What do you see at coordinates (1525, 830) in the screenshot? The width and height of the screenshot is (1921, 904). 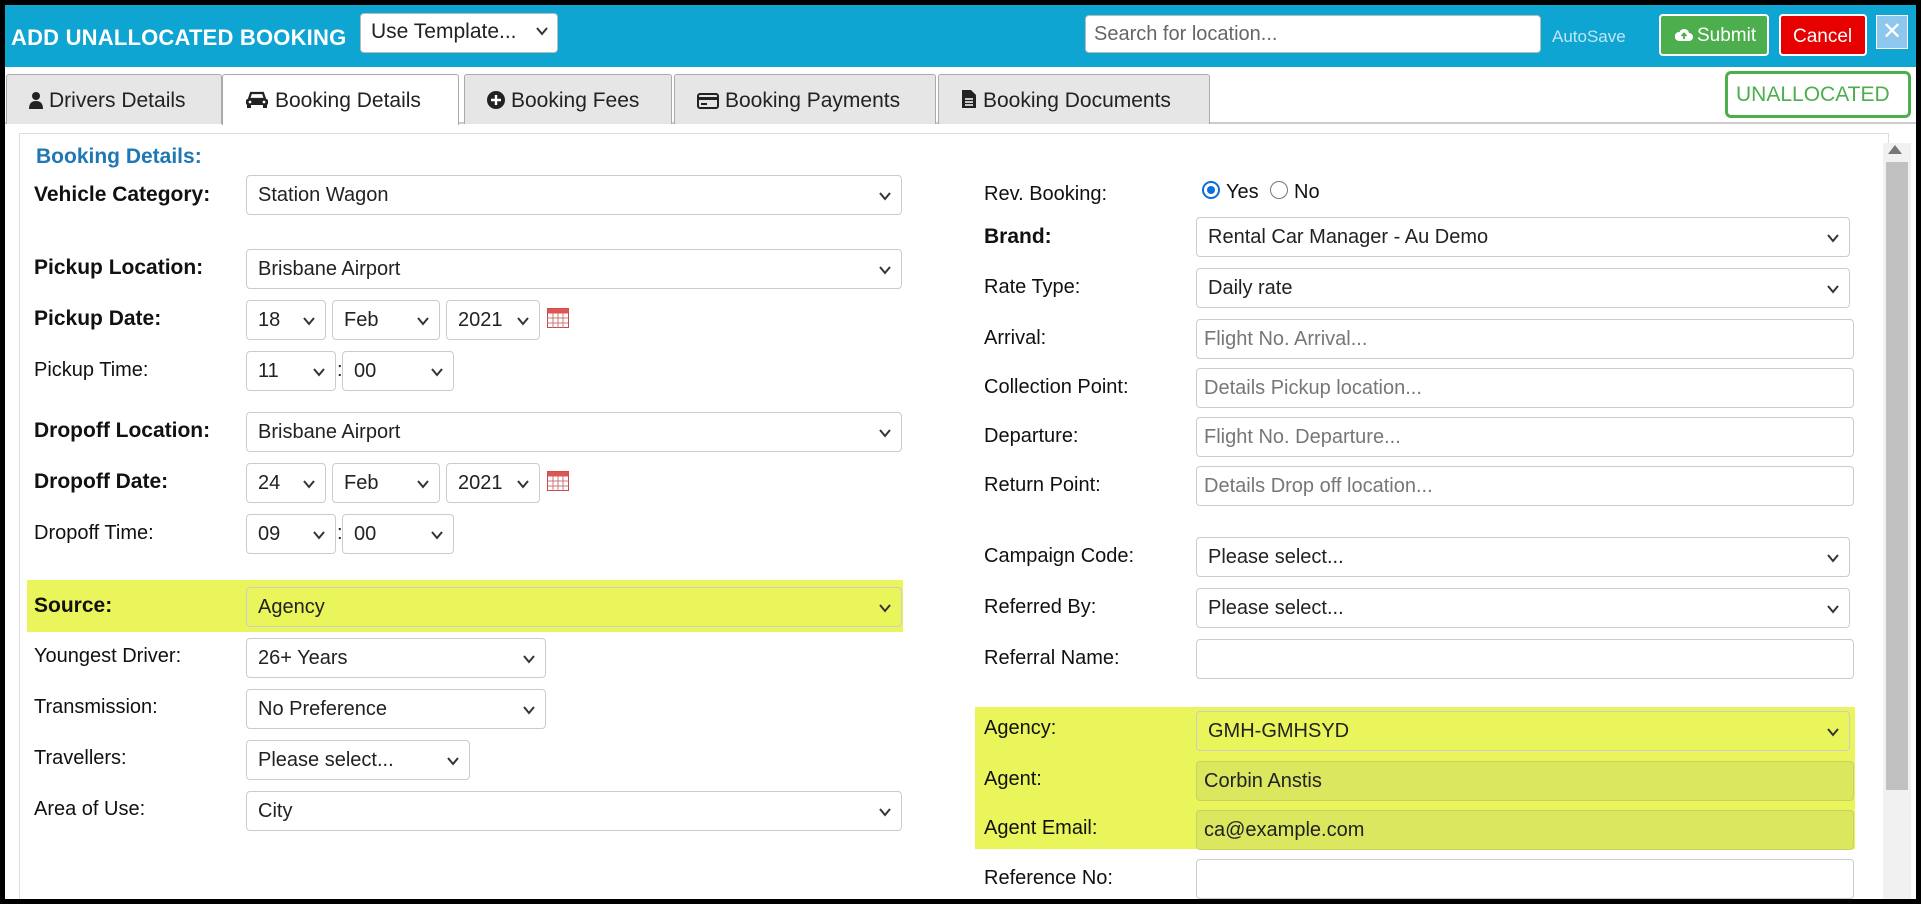 I see `agent-email-input: ca@example.com` at bounding box center [1525, 830].